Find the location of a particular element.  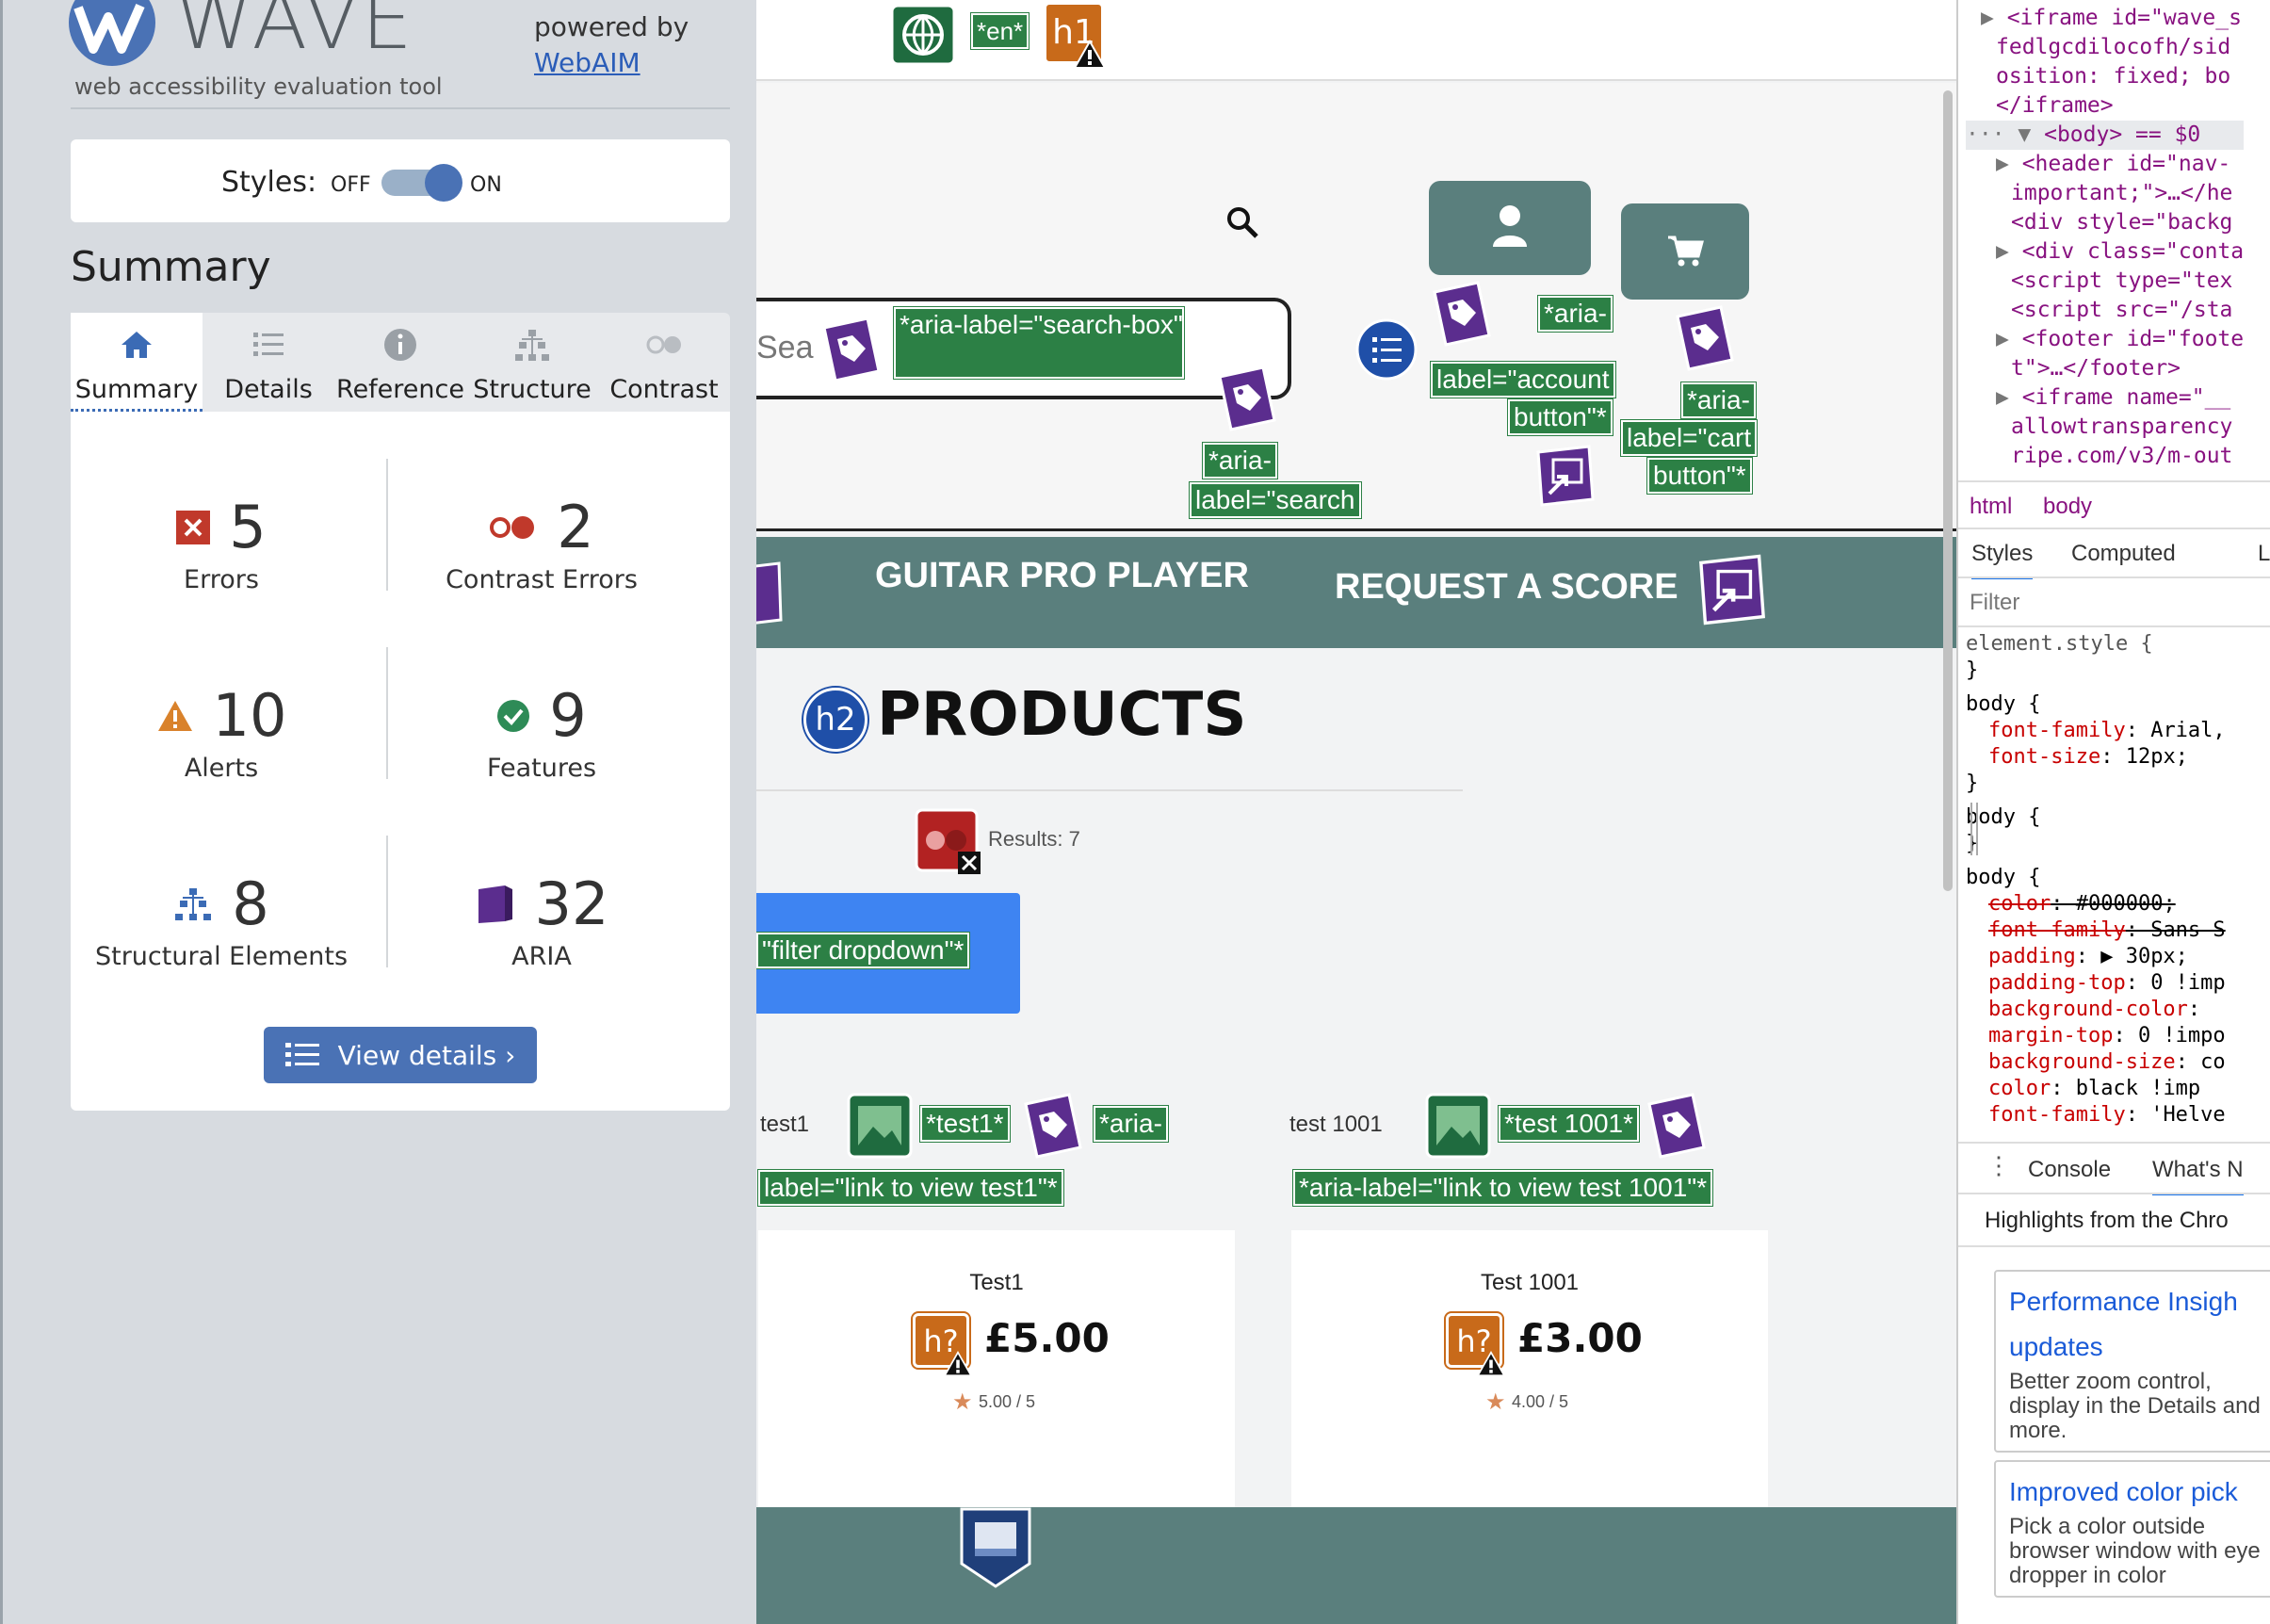

product-image: test 1001 is located at coordinates (1336, 1125).